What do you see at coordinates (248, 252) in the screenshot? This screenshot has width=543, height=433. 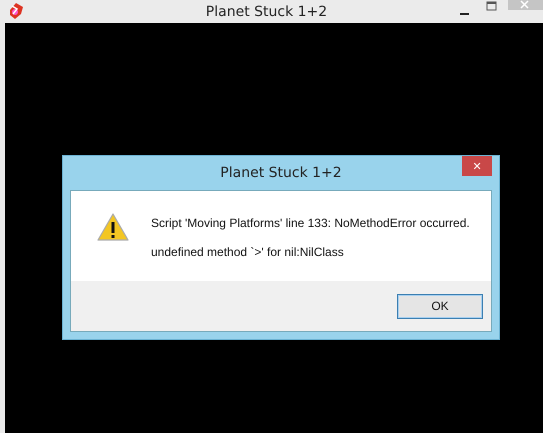 I see `error-detail: undefined method `>' for nil:NilClass` at bounding box center [248, 252].